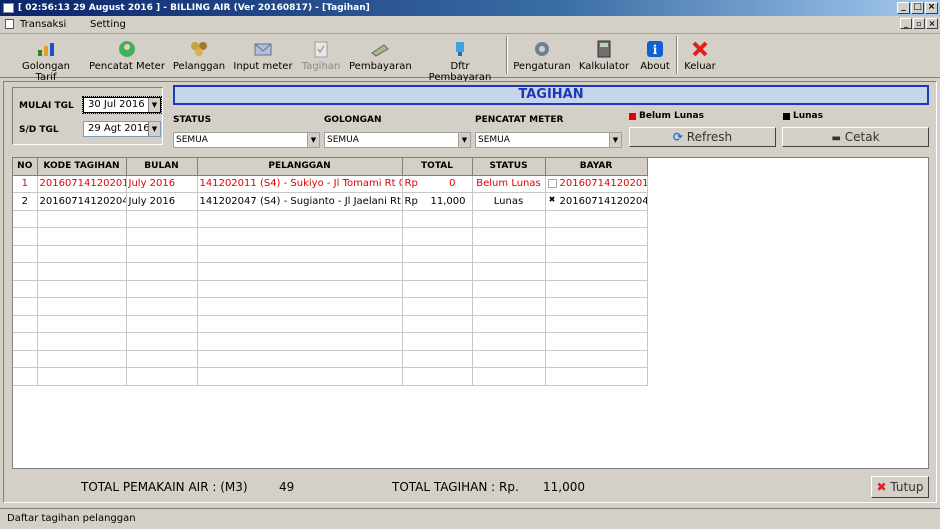 The image size is (940, 529). Describe the element at coordinates (881, 487) in the screenshot. I see `close-x-icon: ✖` at that location.